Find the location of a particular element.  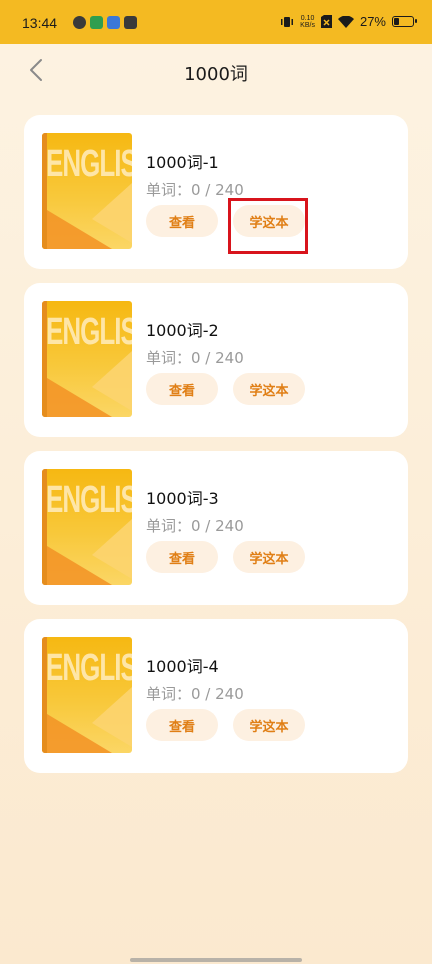

book-card: ENGLISH 1000词-2 单词：0 / 240 查看 学这本 is located at coordinates (216, 360).